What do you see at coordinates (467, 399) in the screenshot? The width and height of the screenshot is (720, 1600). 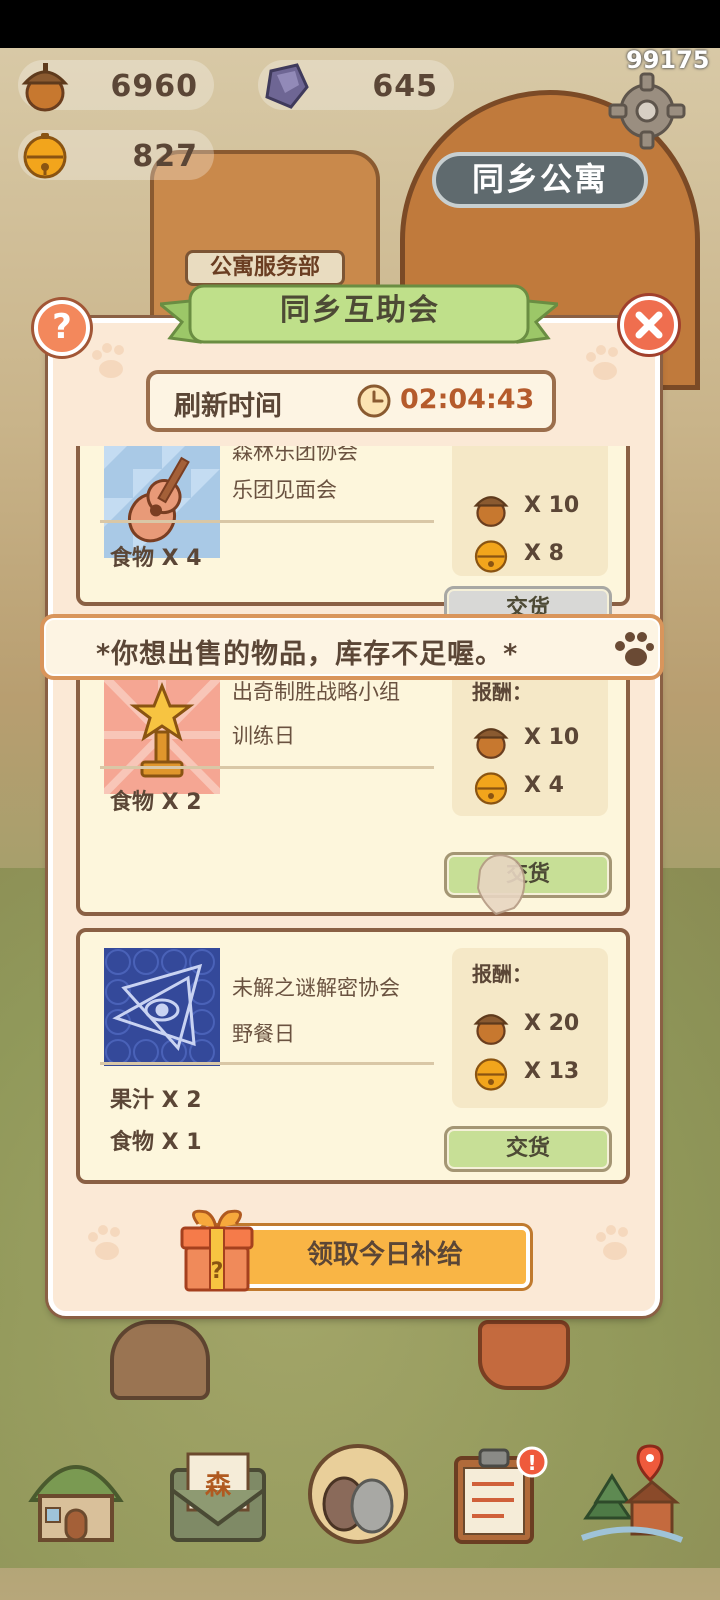 I see `refresh-countdown: 02:04:43` at bounding box center [467, 399].